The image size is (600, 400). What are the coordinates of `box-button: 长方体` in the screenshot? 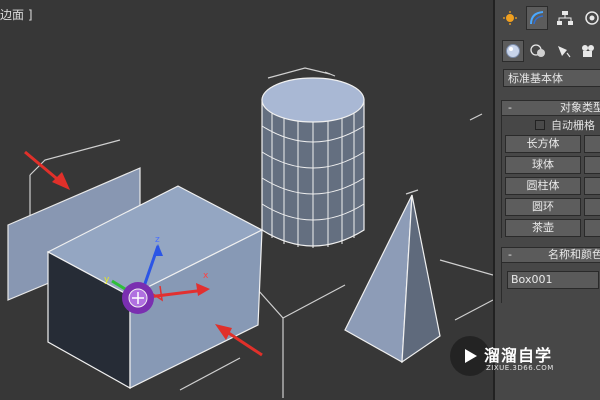 It's located at (543, 144).